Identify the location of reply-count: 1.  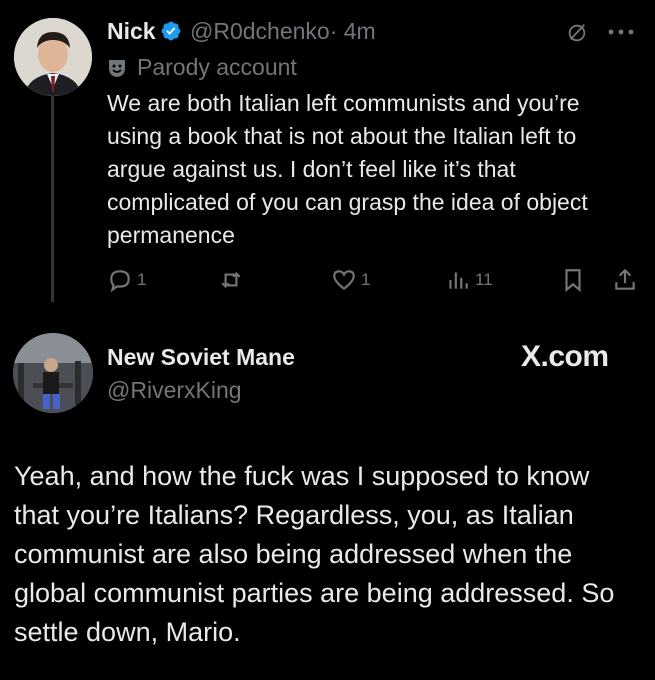
(142, 279).